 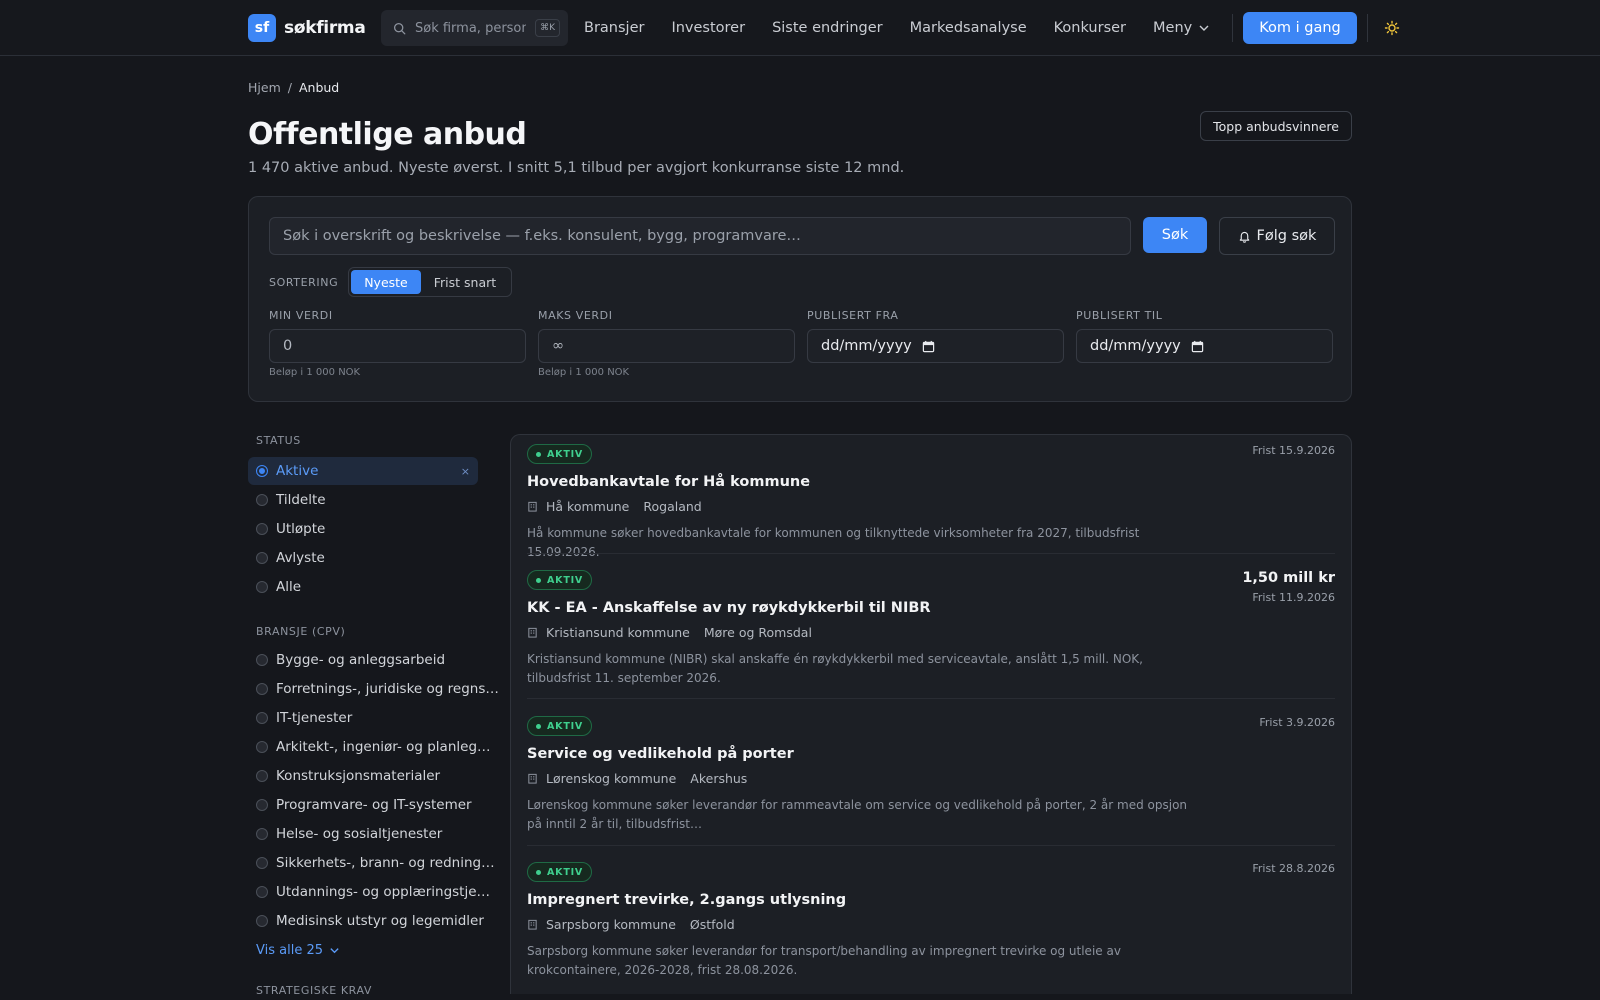 What do you see at coordinates (1090, 28) in the screenshot?
I see `nav-konkurser: Konkurser` at bounding box center [1090, 28].